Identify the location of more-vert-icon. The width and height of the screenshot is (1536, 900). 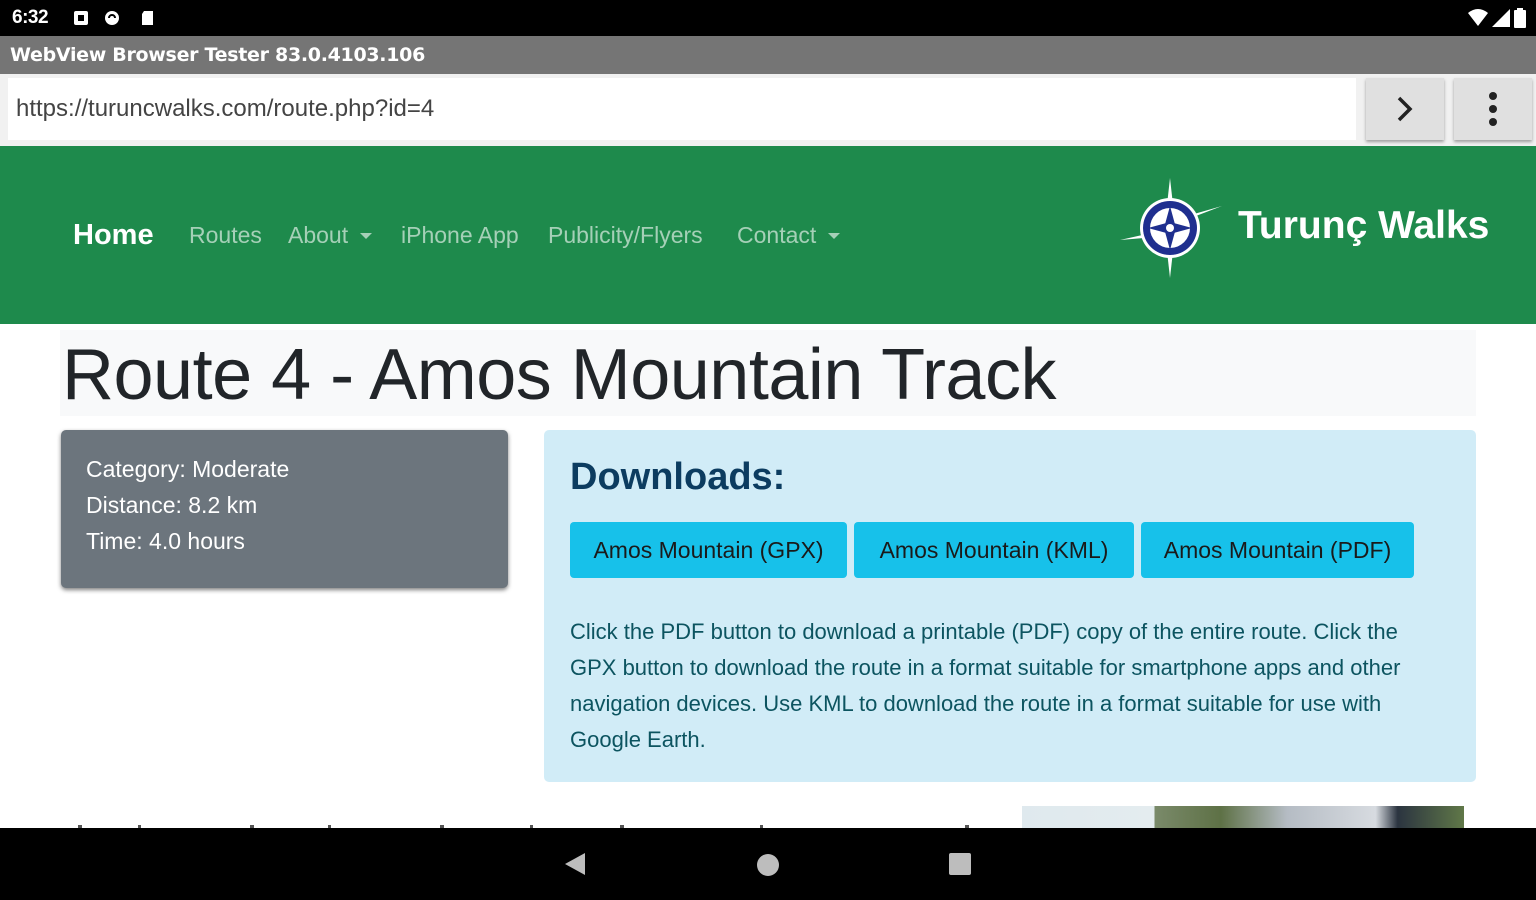
(1493, 109).